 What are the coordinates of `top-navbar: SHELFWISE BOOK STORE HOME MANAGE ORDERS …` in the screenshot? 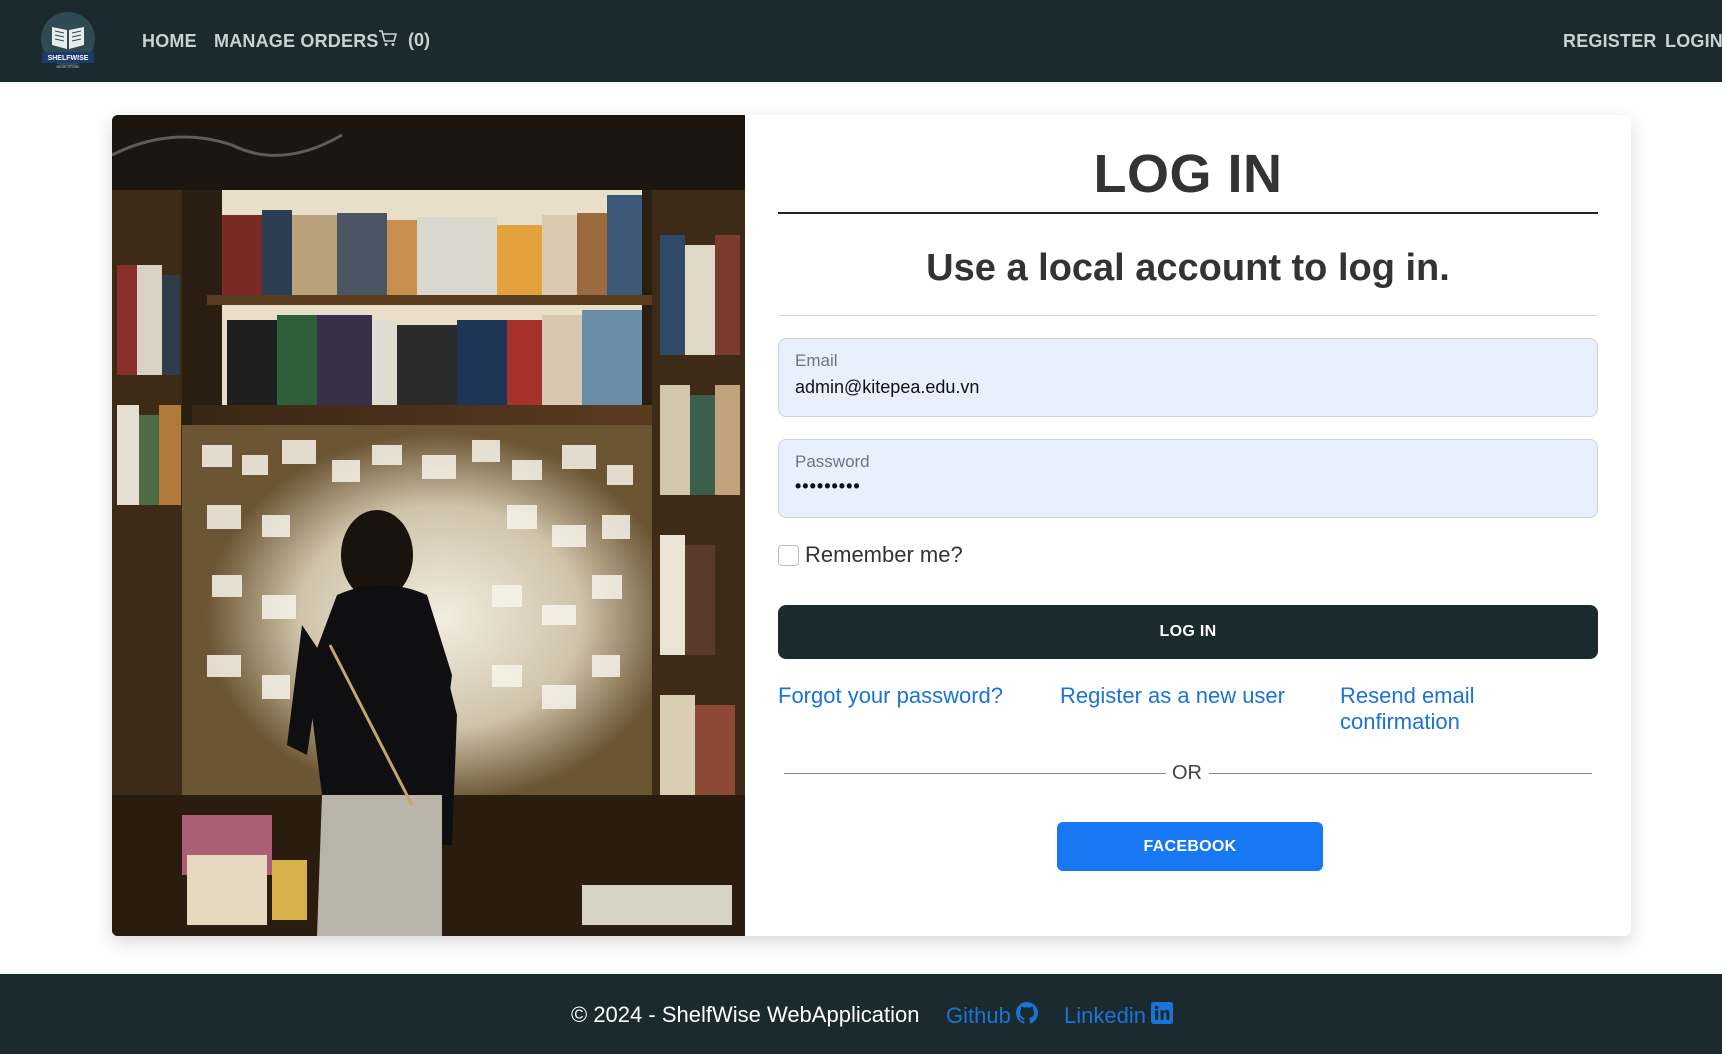 It's located at (861, 41).